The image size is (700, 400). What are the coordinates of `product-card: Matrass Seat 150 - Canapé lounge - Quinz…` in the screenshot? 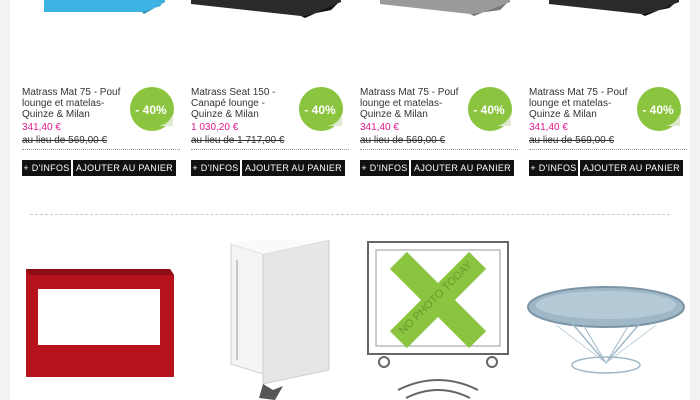 It's located at (270, 90).